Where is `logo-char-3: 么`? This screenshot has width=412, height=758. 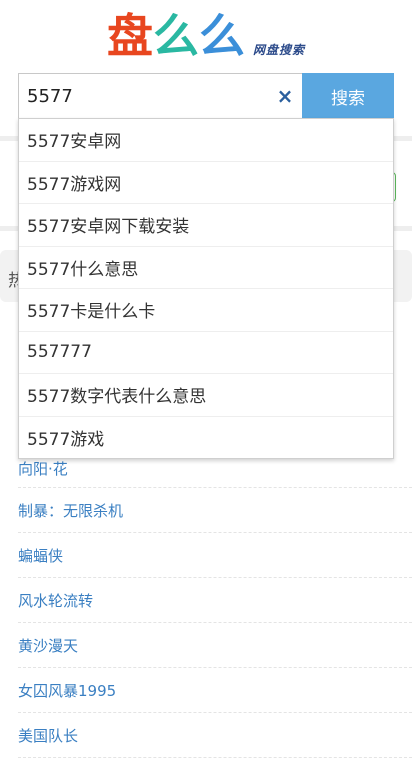 logo-char-3: 么 is located at coordinates (221, 36).